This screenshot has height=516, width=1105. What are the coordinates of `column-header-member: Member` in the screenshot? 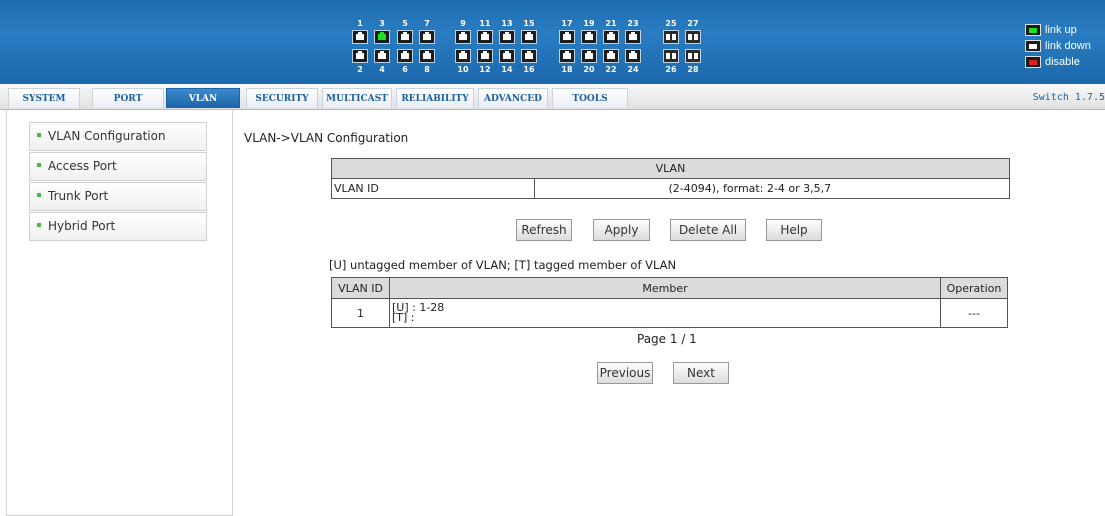 It's located at (665, 288).